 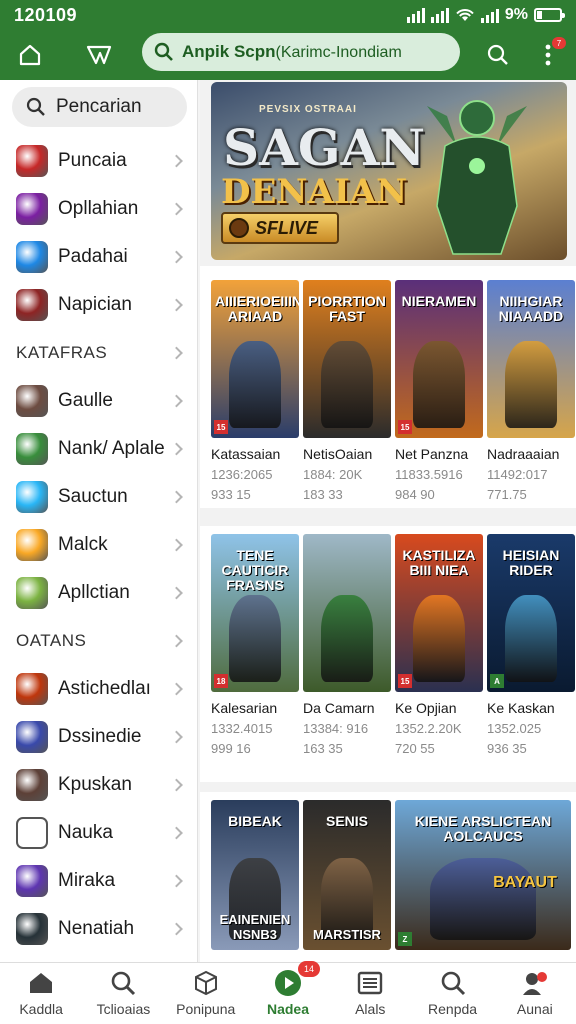 I want to click on sidebar-item: Gaulle, so click(x=98, y=401).